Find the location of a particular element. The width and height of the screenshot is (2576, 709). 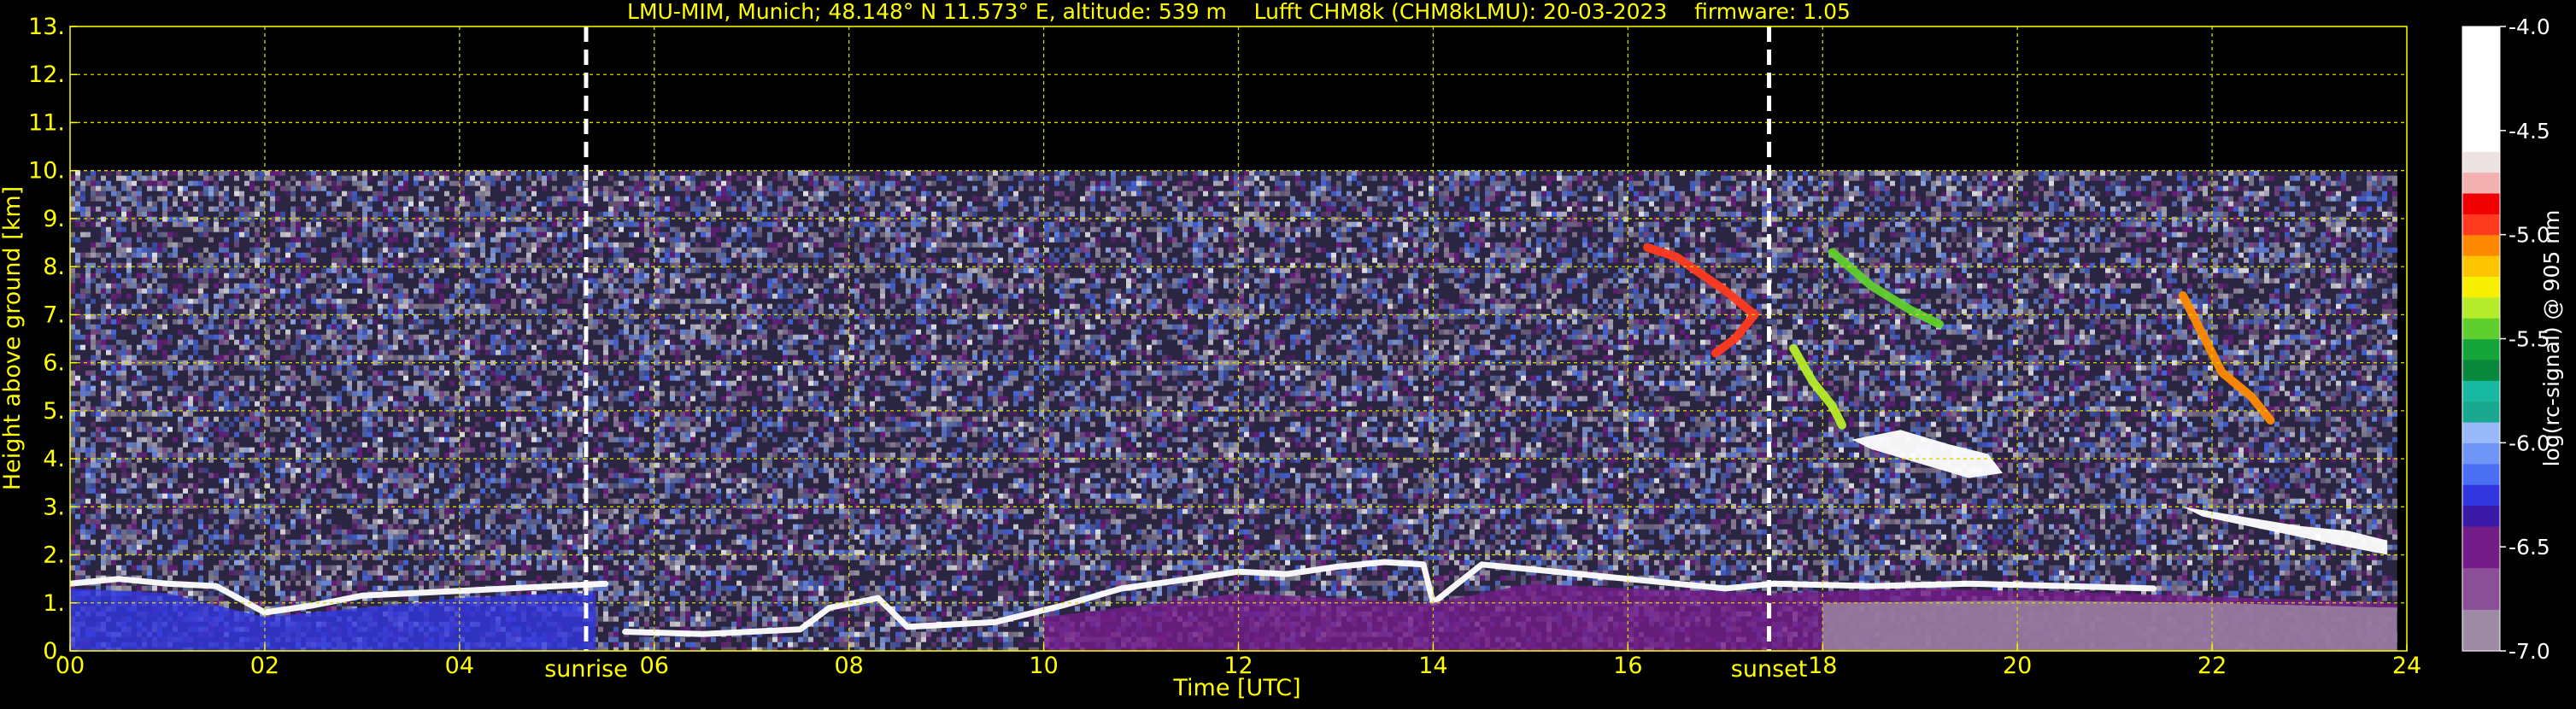

x-tick-label: 10 is located at coordinates (1043, 666).